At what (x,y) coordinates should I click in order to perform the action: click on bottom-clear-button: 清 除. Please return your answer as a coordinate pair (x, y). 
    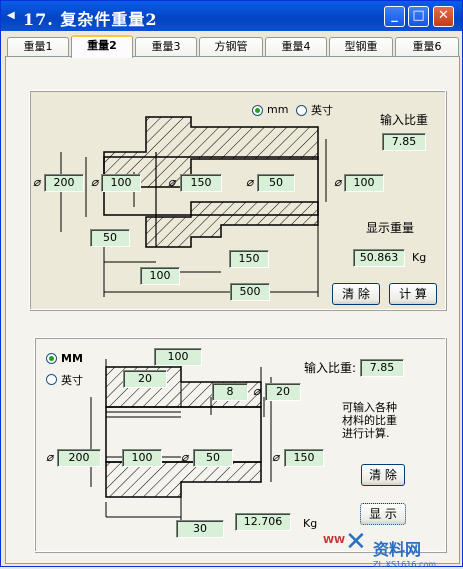
    Looking at the image, I should click on (383, 475).